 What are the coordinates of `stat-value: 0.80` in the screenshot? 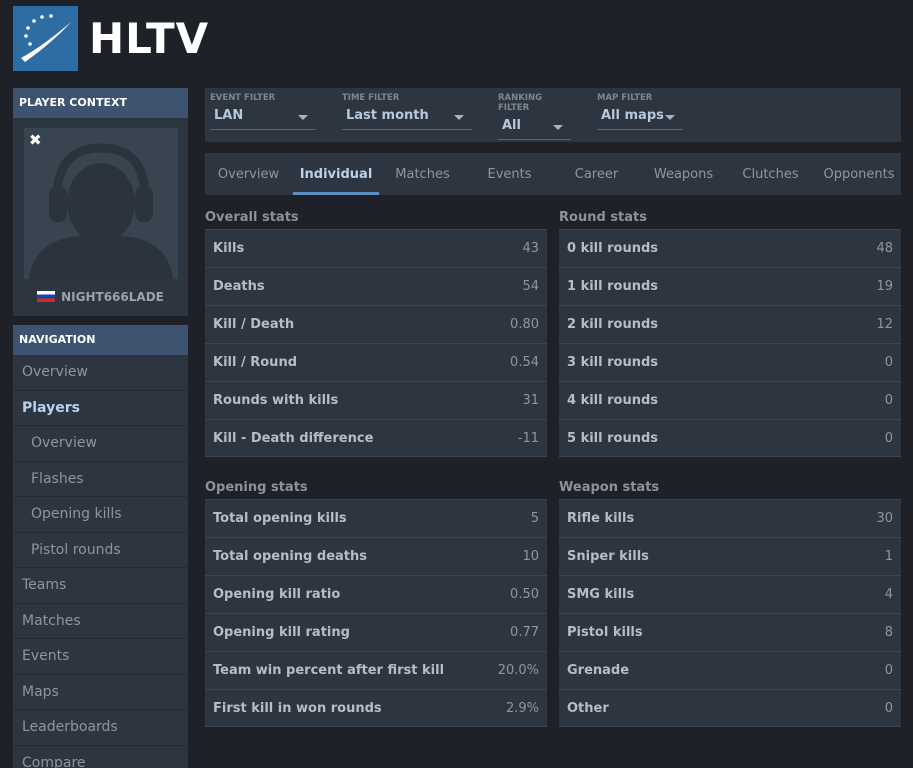 It's located at (524, 324).